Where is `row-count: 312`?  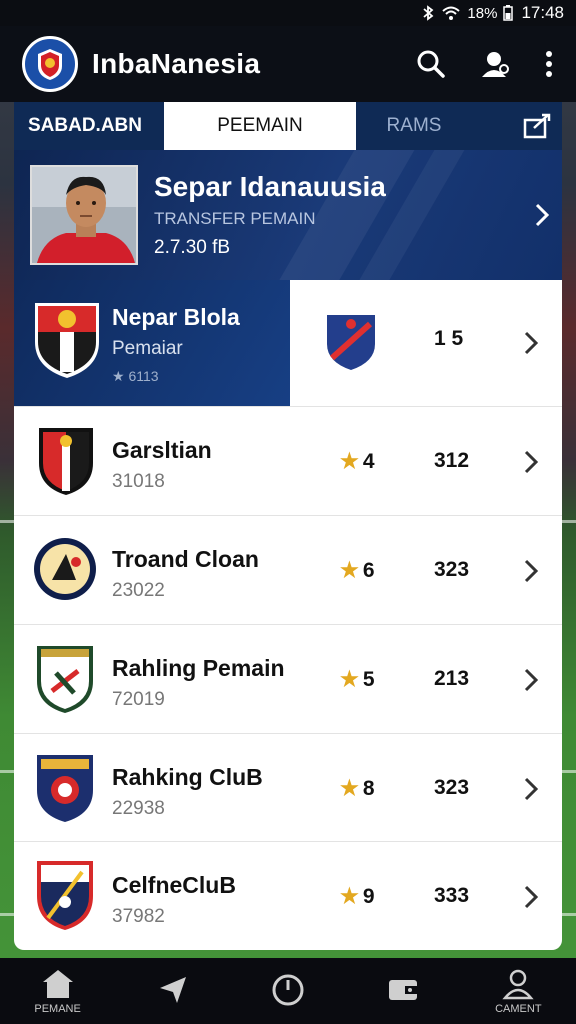
row-count: 312 is located at coordinates (452, 460).